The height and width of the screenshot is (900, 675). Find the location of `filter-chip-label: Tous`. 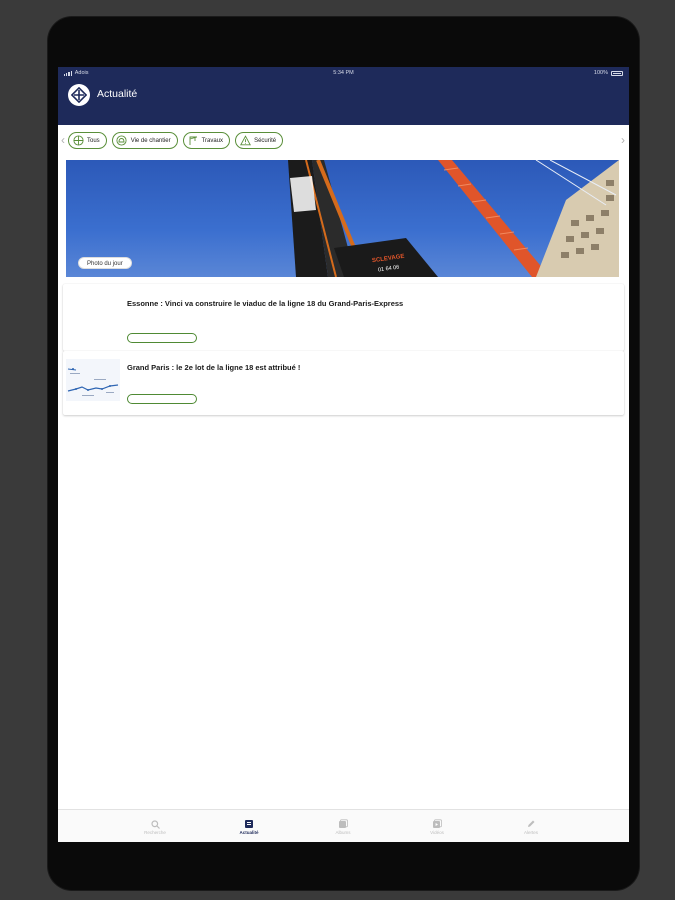

filter-chip-label: Tous is located at coordinates (93, 140).